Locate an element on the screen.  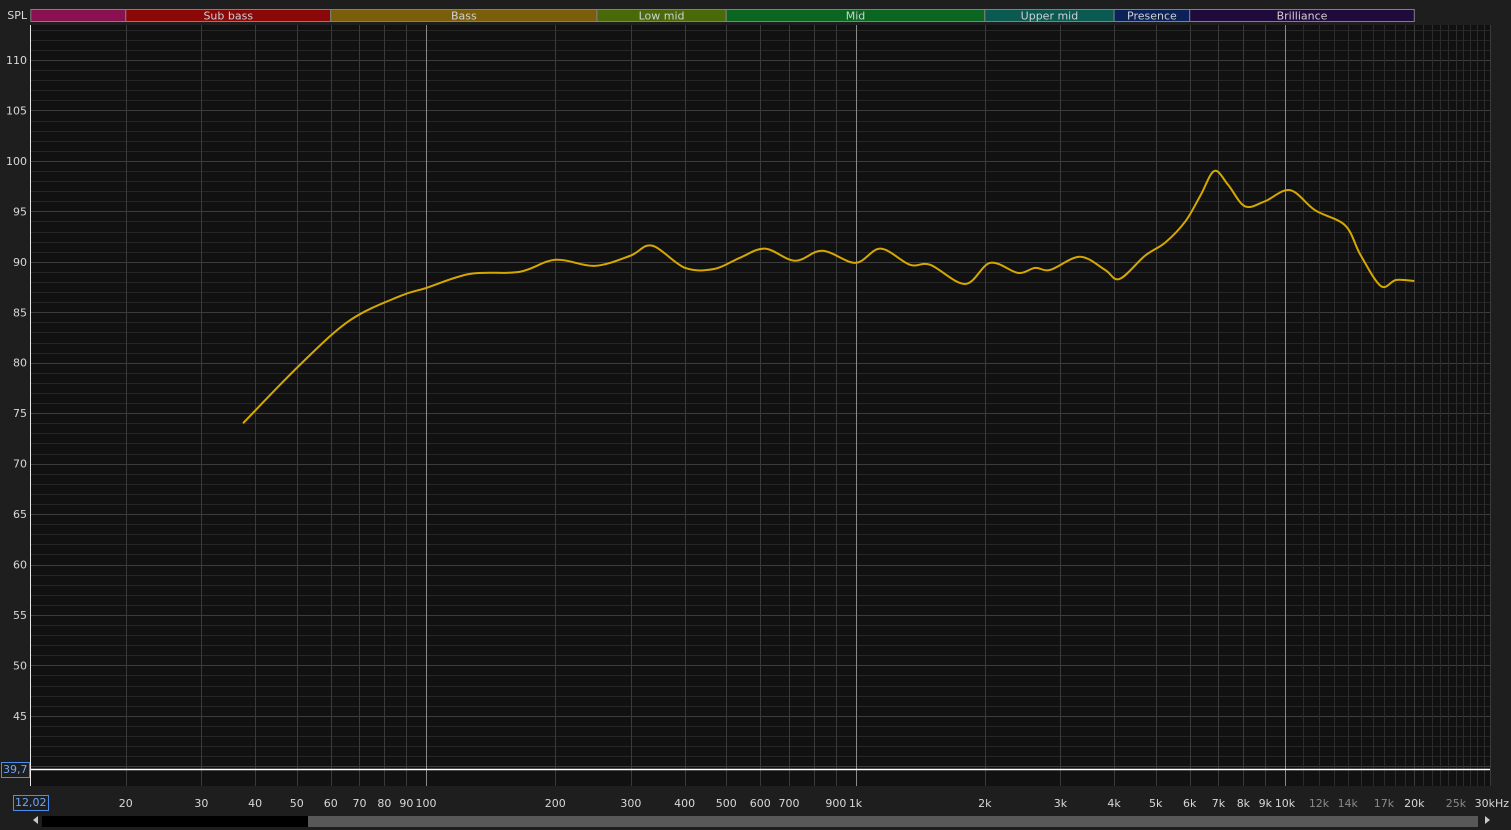
x-tick-label: 17k is located at coordinates (1384, 803).